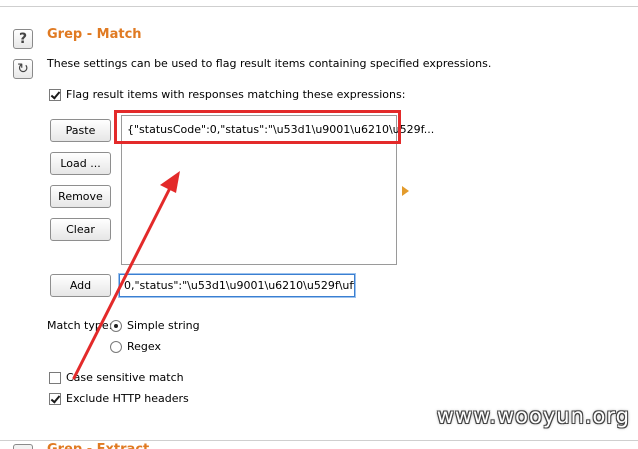 The image size is (638, 449). I want to click on watermark-text: www.wooyun.org, so click(533, 416).